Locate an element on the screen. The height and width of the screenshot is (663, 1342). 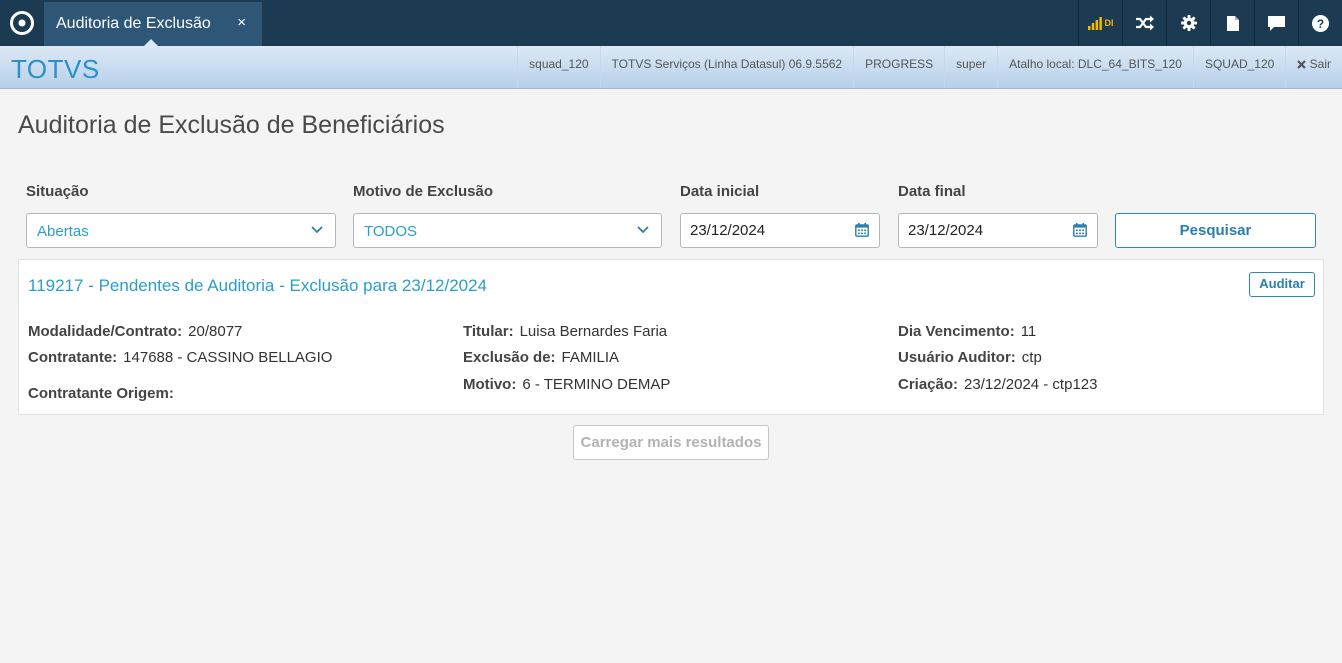
field-label: Motivo: is located at coordinates (490, 384).